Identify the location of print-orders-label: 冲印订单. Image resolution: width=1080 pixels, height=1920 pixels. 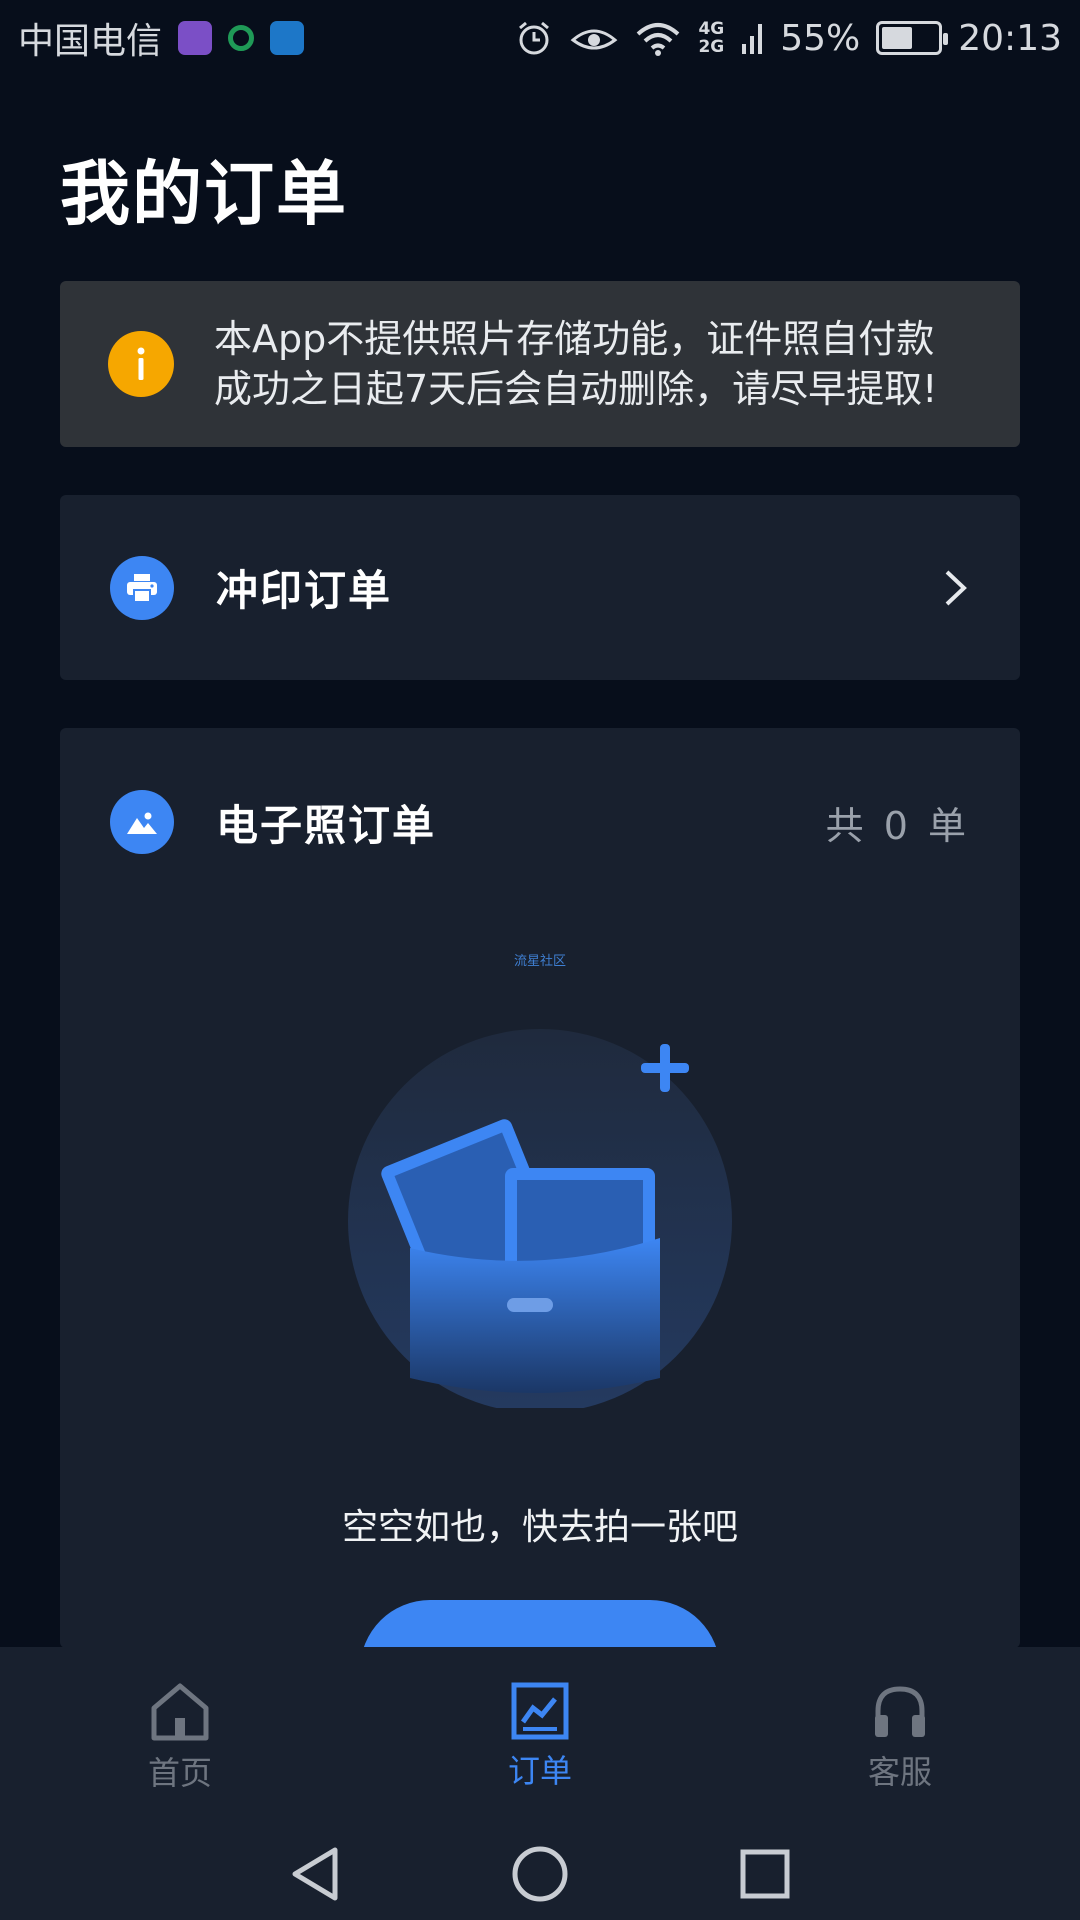
(304, 590).